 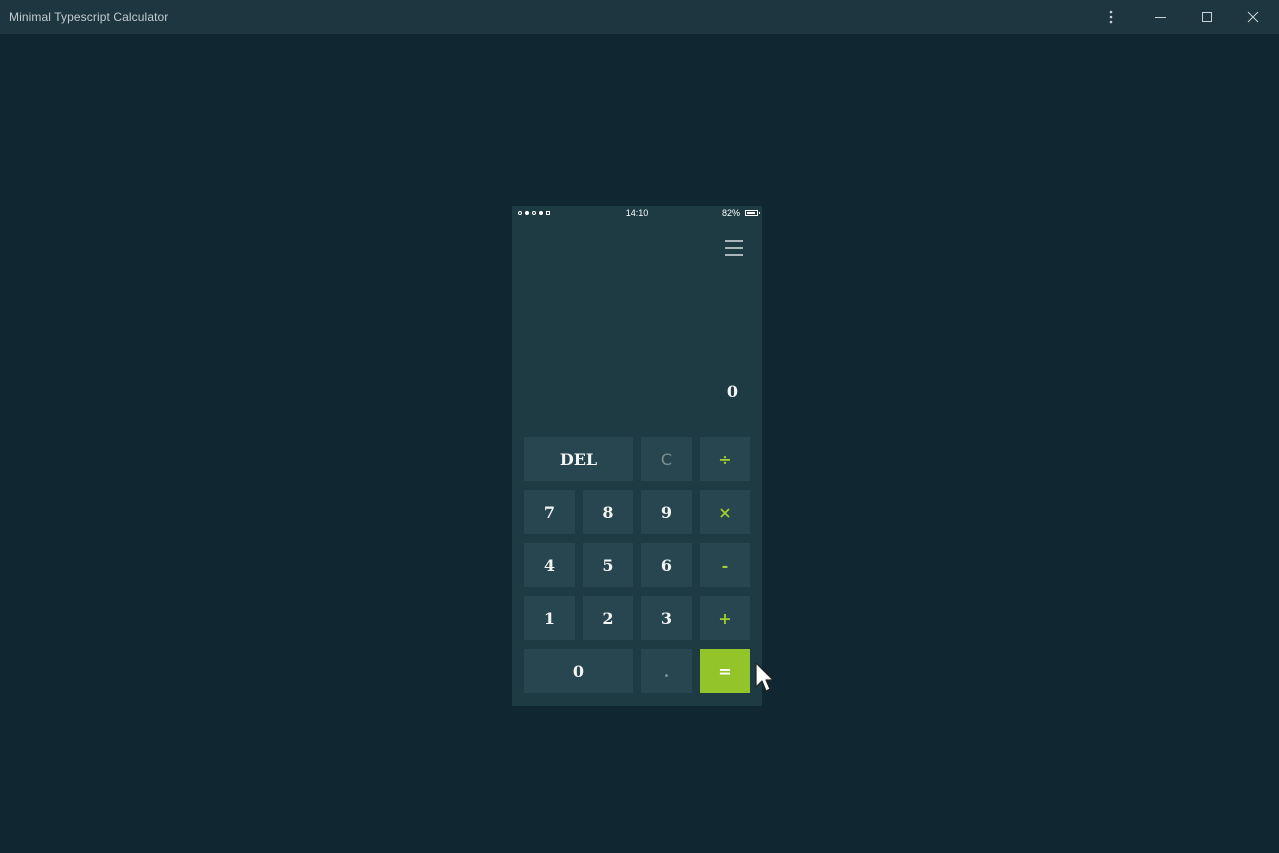 What do you see at coordinates (666, 512) in the screenshot?
I see `digit-9-button: 9` at bounding box center [666, 512].